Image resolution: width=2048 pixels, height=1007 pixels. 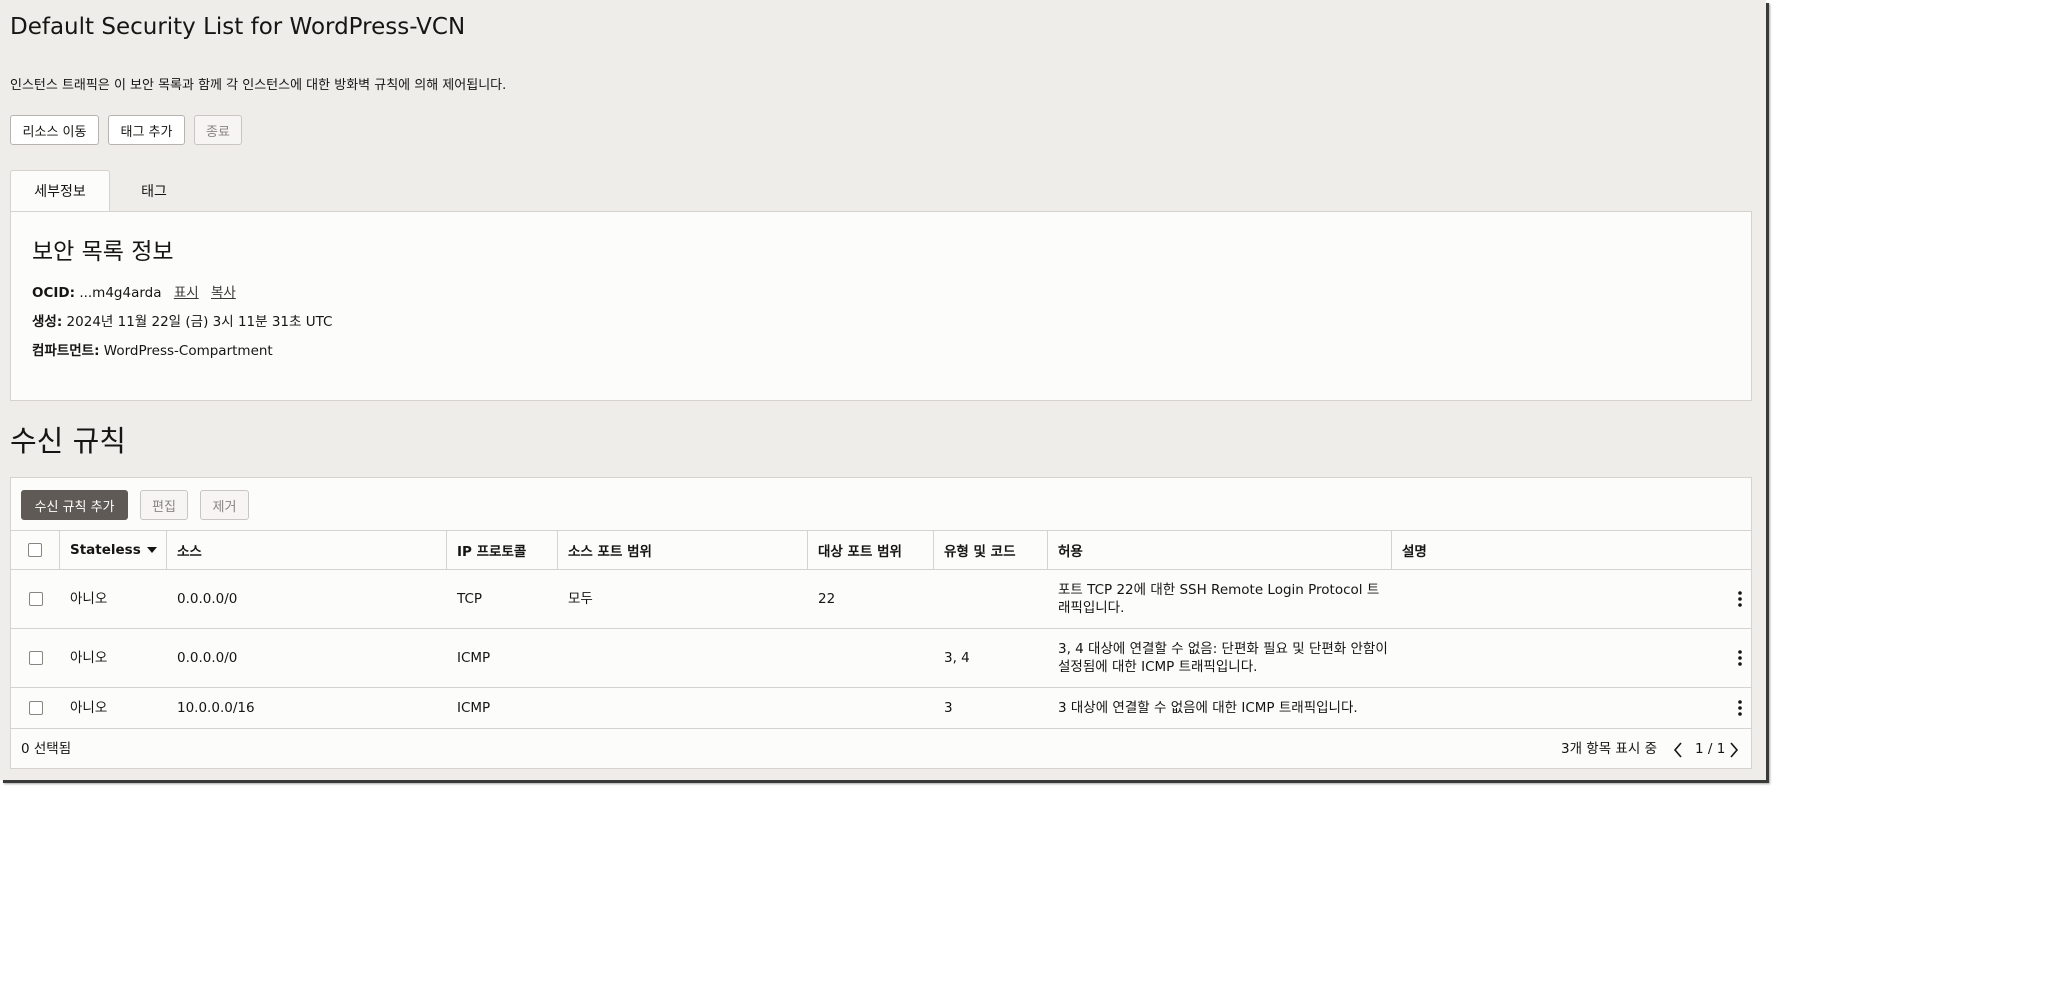 I want to click on page-indicator: 1 / 1, so click(x=1710, y=749).